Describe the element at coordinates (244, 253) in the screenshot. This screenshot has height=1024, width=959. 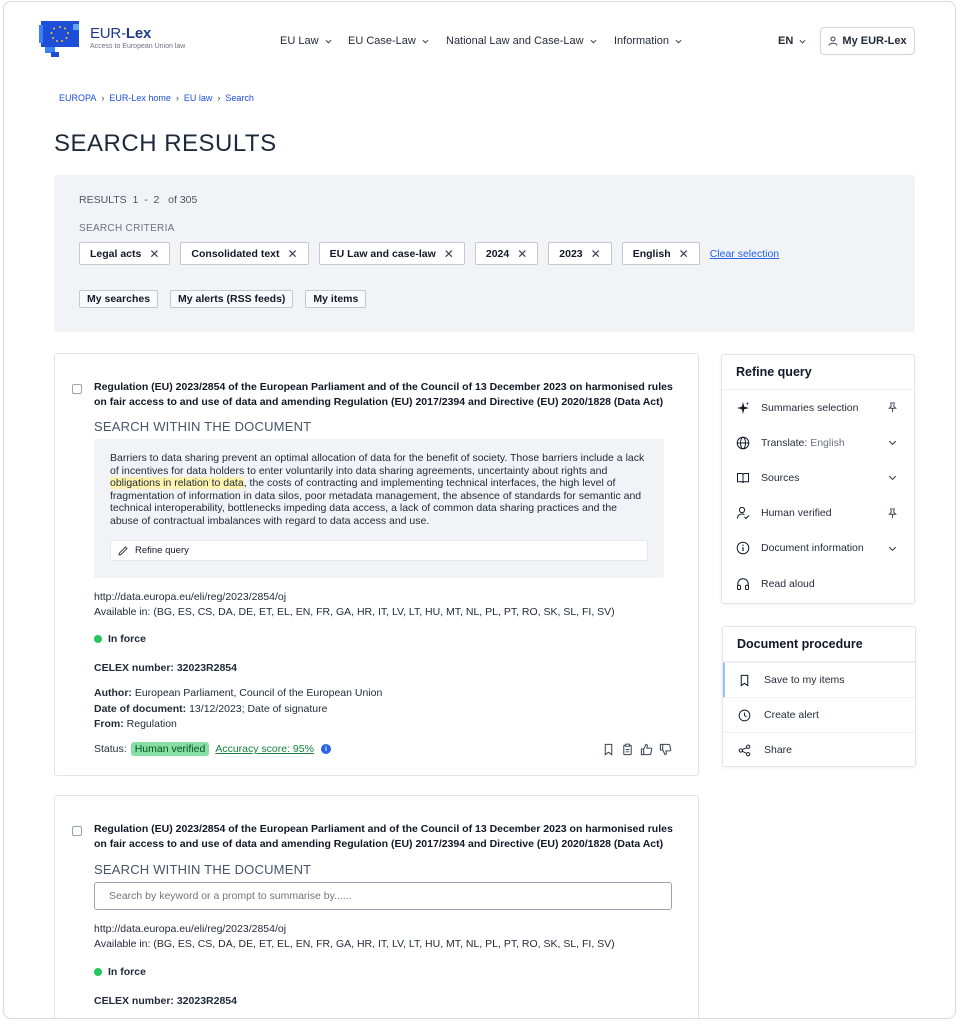
I see `criteria-chip: Consolidated text ✕` at that location.